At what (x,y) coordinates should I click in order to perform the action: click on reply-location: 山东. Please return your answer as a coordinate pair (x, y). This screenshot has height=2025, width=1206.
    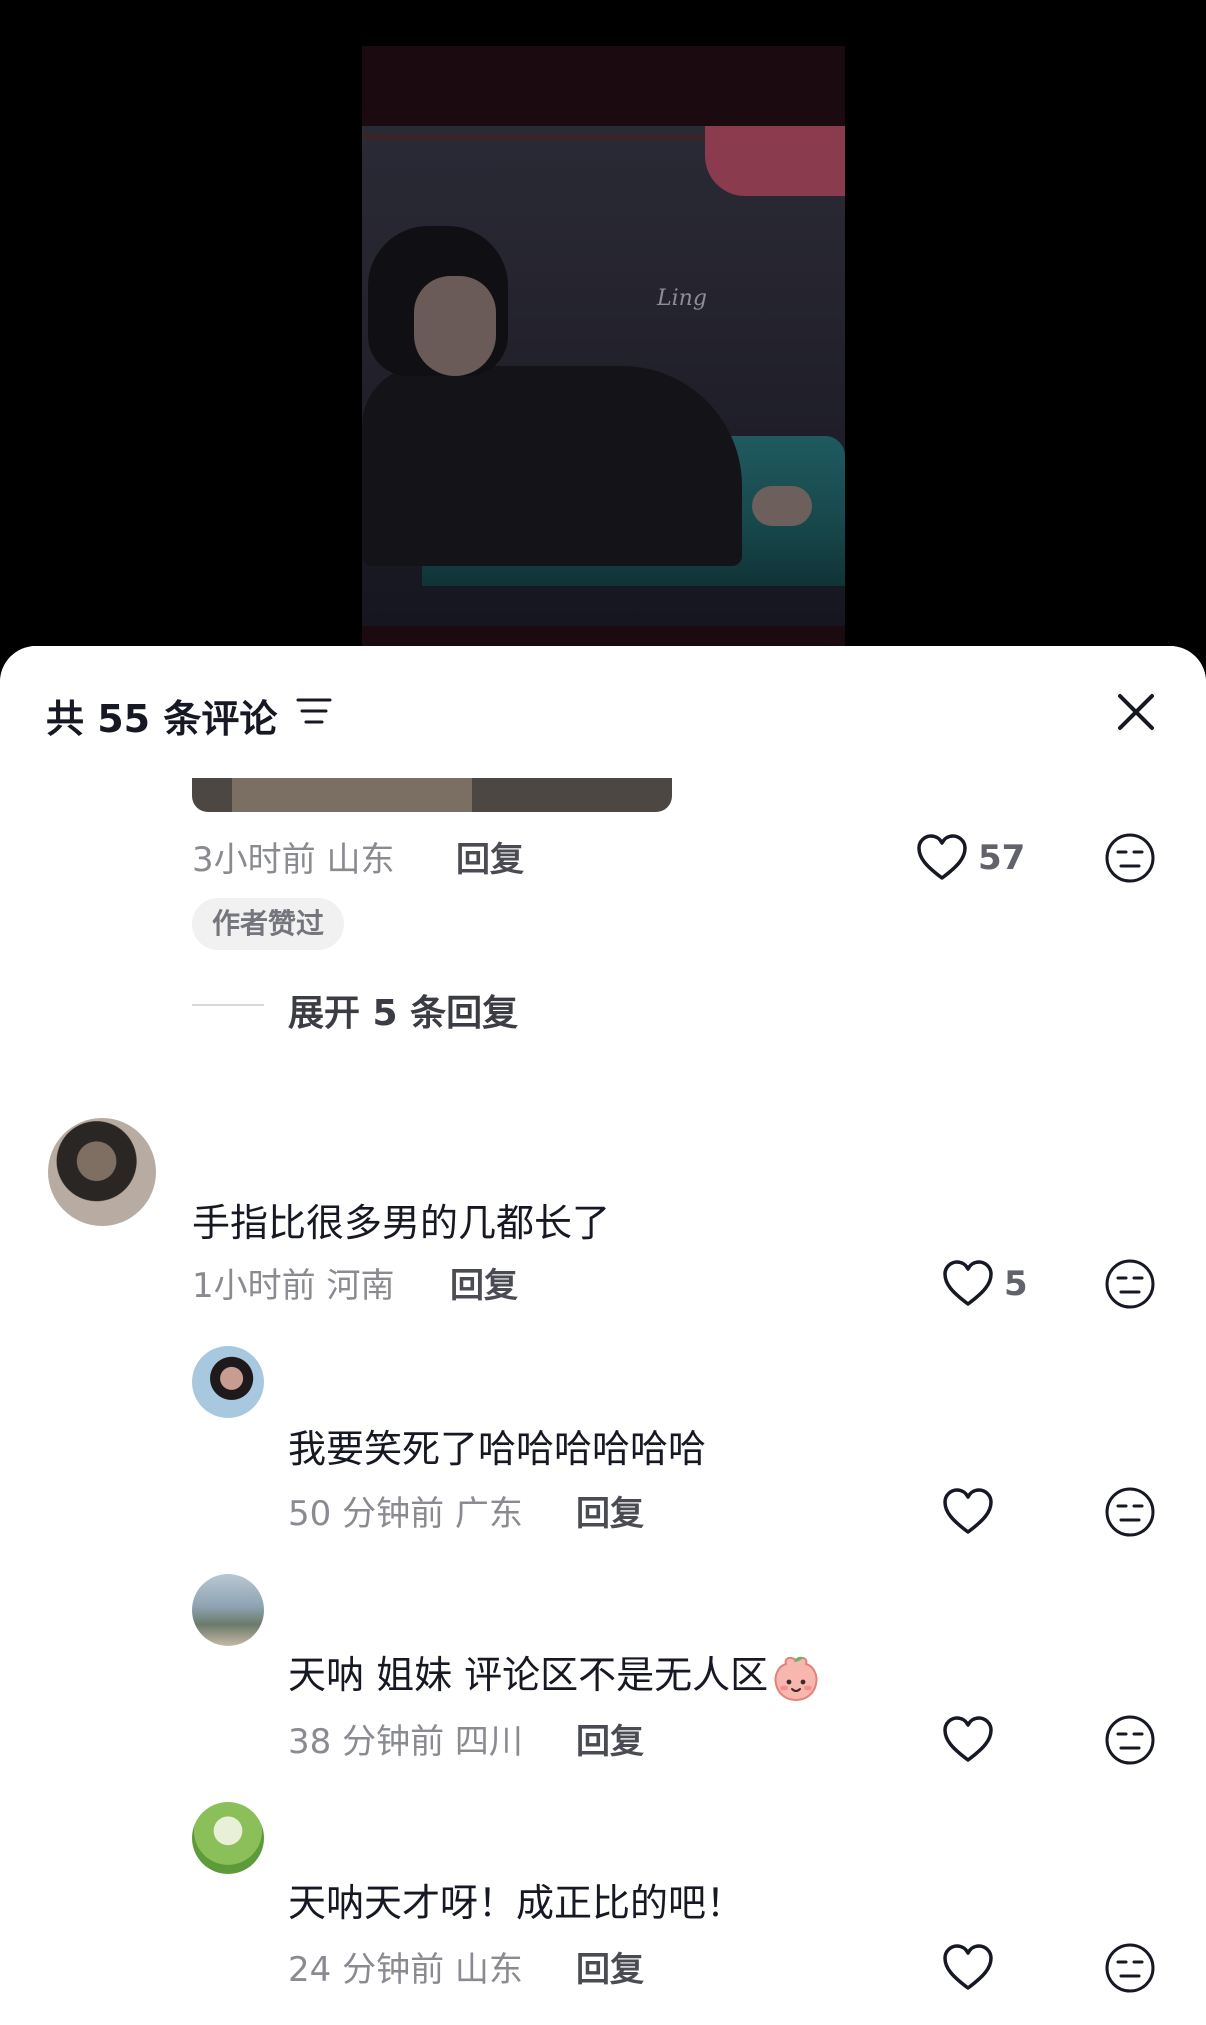
    Looking at the image, I should click on (488, 1970).